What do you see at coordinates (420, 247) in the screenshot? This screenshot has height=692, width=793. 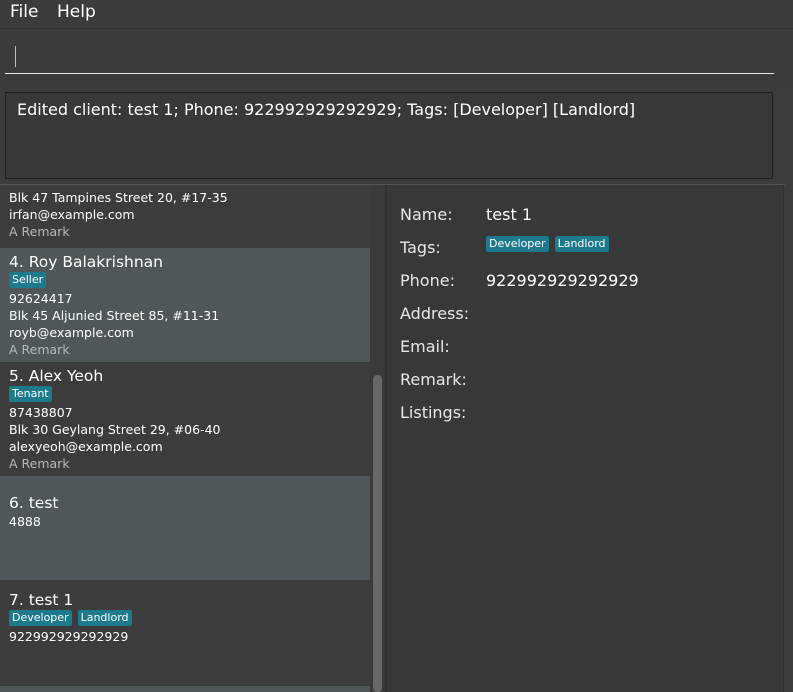 I see `detail-label-tags: Tags:` at bounding box center [420, 247].